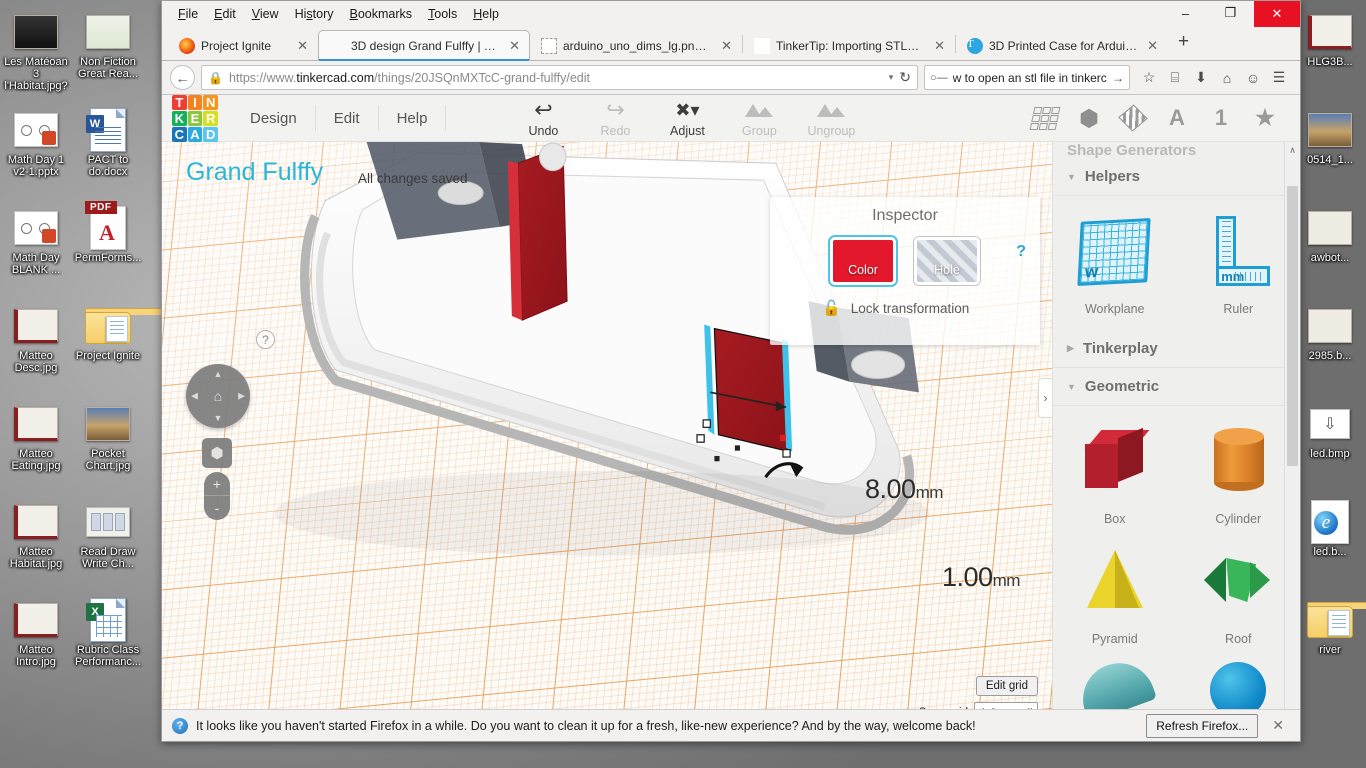  What do you see at coordinates (687, 118) in the screenshot?
I see `adjust-button: ✖▾ Adjust` at bounding box center [687, 118].